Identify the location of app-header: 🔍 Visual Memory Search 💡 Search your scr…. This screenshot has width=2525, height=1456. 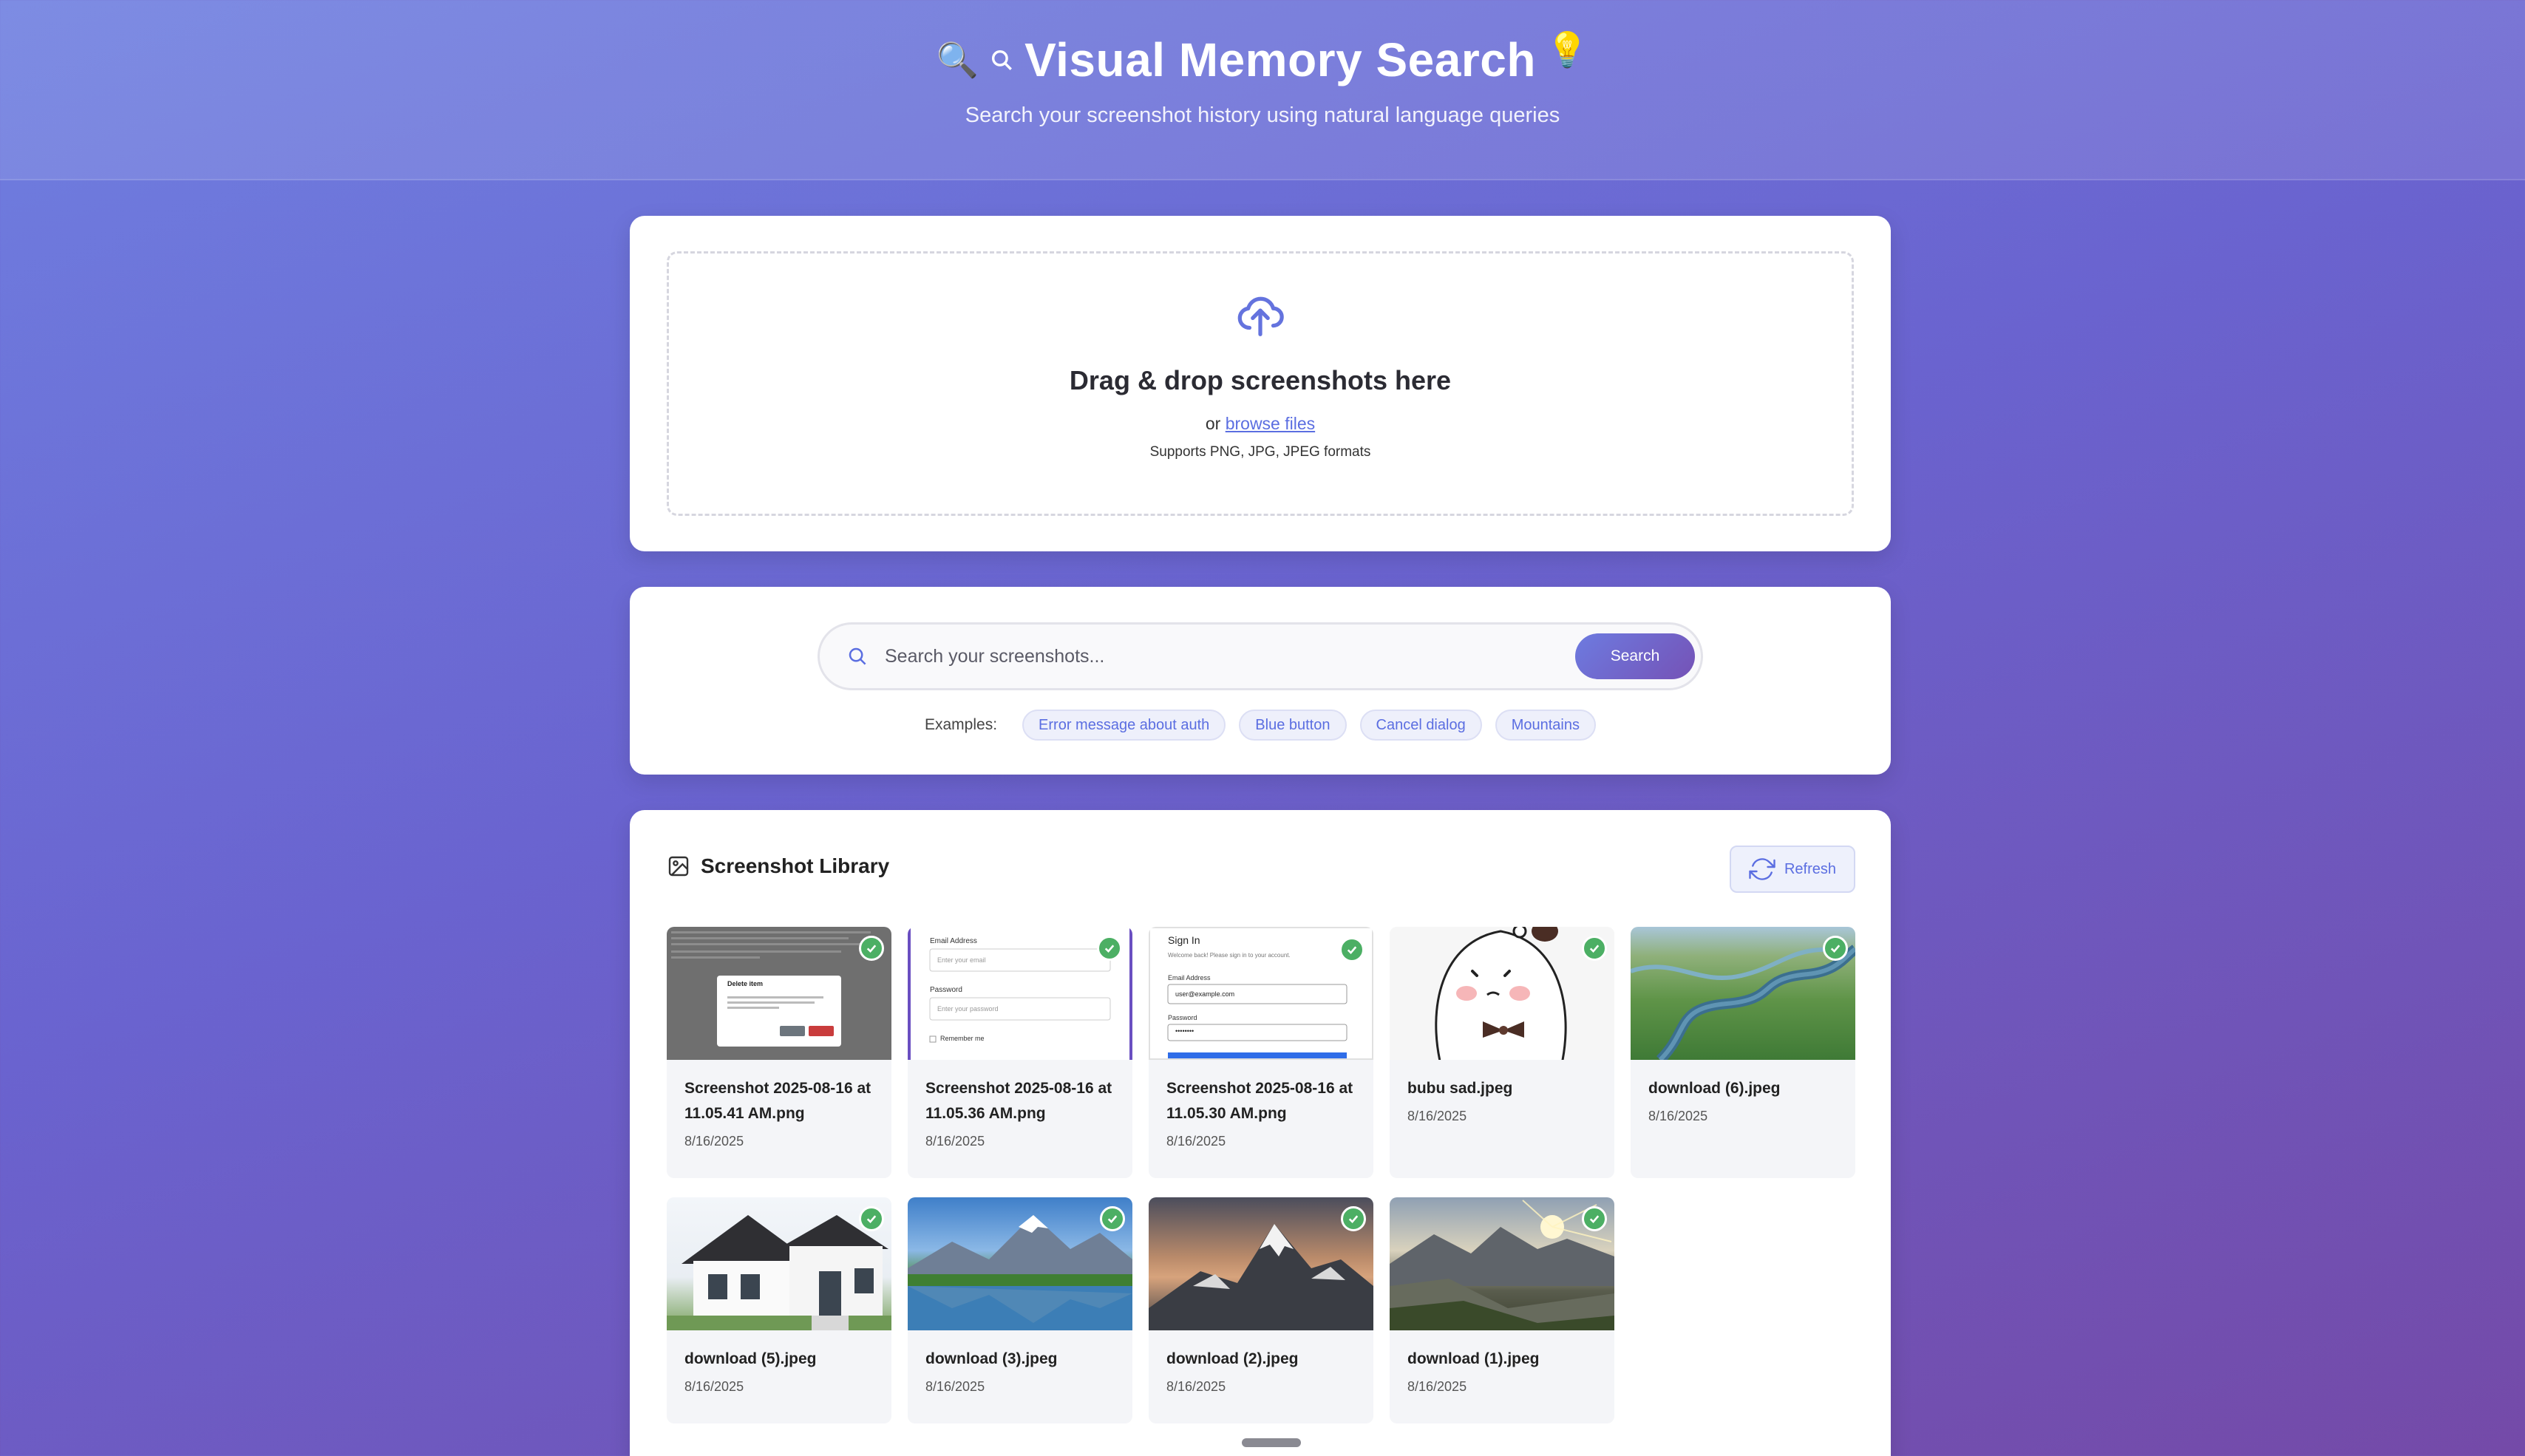
(1262, 90).